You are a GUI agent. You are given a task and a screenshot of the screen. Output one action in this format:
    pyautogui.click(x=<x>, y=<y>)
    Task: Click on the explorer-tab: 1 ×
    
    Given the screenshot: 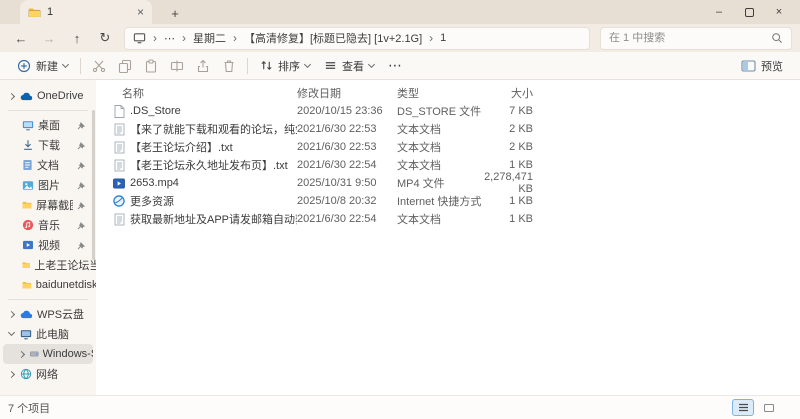 What is the action you would take?
    pyautogui.click(x=86, y=12)
    